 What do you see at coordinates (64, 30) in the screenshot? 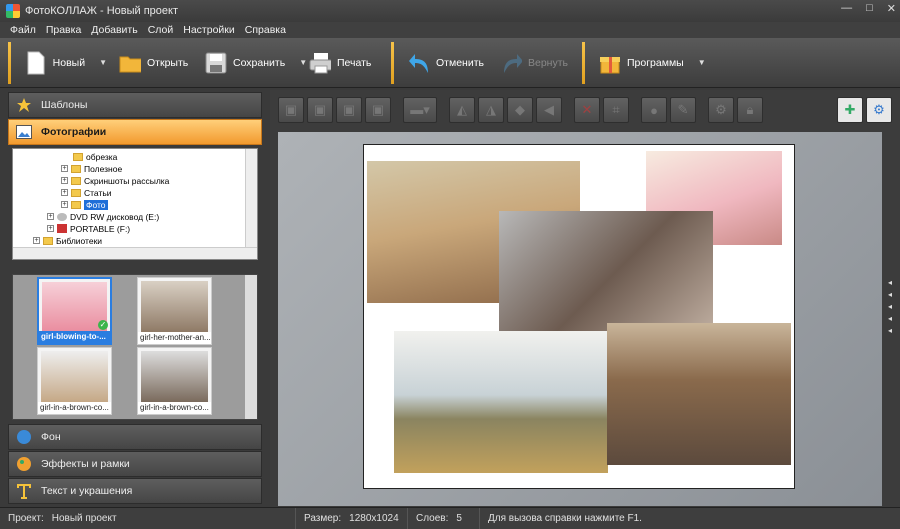
I see `menu-edit: Правка` at bounding box center [64, 30].